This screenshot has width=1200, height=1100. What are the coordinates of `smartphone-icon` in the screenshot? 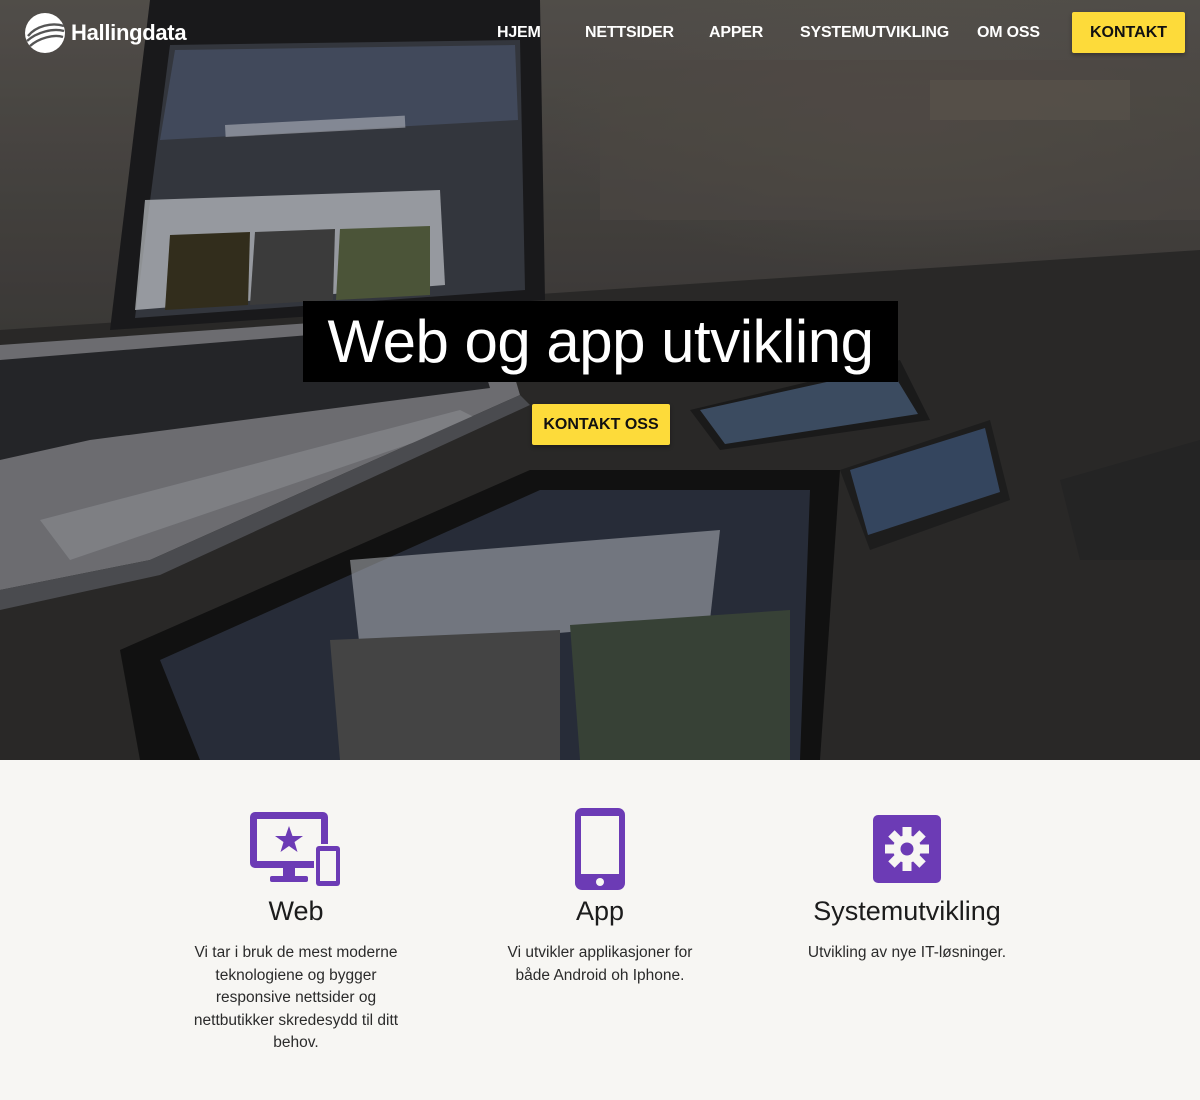 It's located at (600, 849).